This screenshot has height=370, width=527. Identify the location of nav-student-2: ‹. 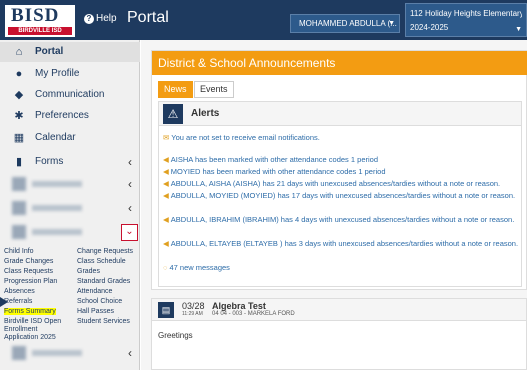
(70, 208).